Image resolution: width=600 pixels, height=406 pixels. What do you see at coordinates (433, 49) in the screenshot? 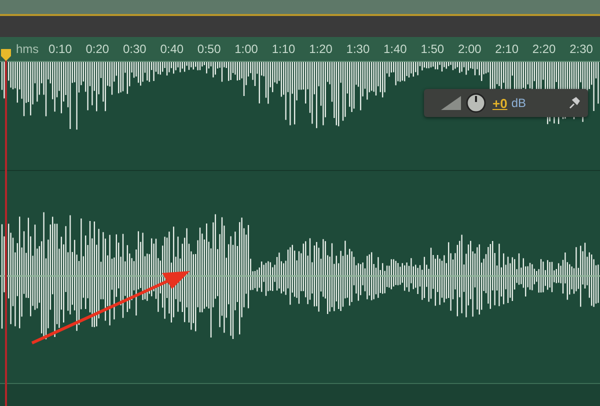
I see `time-label: 1:50` at bounding box center [433, 49].